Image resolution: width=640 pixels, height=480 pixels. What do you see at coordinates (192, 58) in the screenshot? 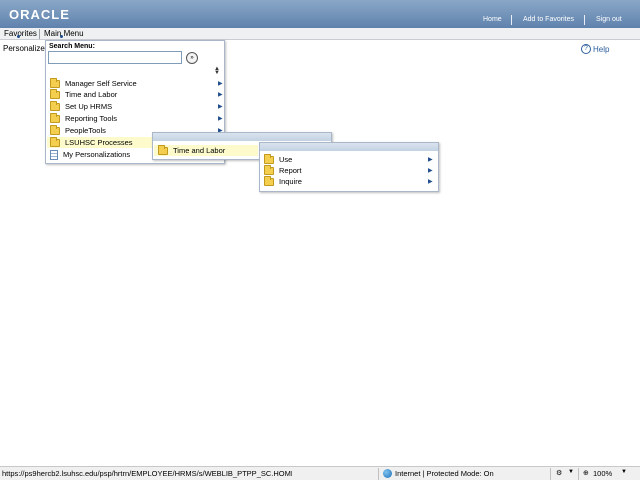
I see `search-go-button: »` at bounding box center [192, 58].